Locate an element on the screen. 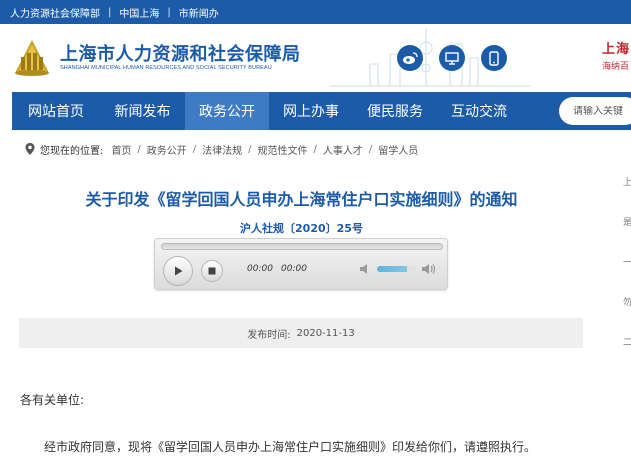 The width and height of the screenshot is (631, 461). clipped-glyph: 一 is located at coordinates (627, 263).